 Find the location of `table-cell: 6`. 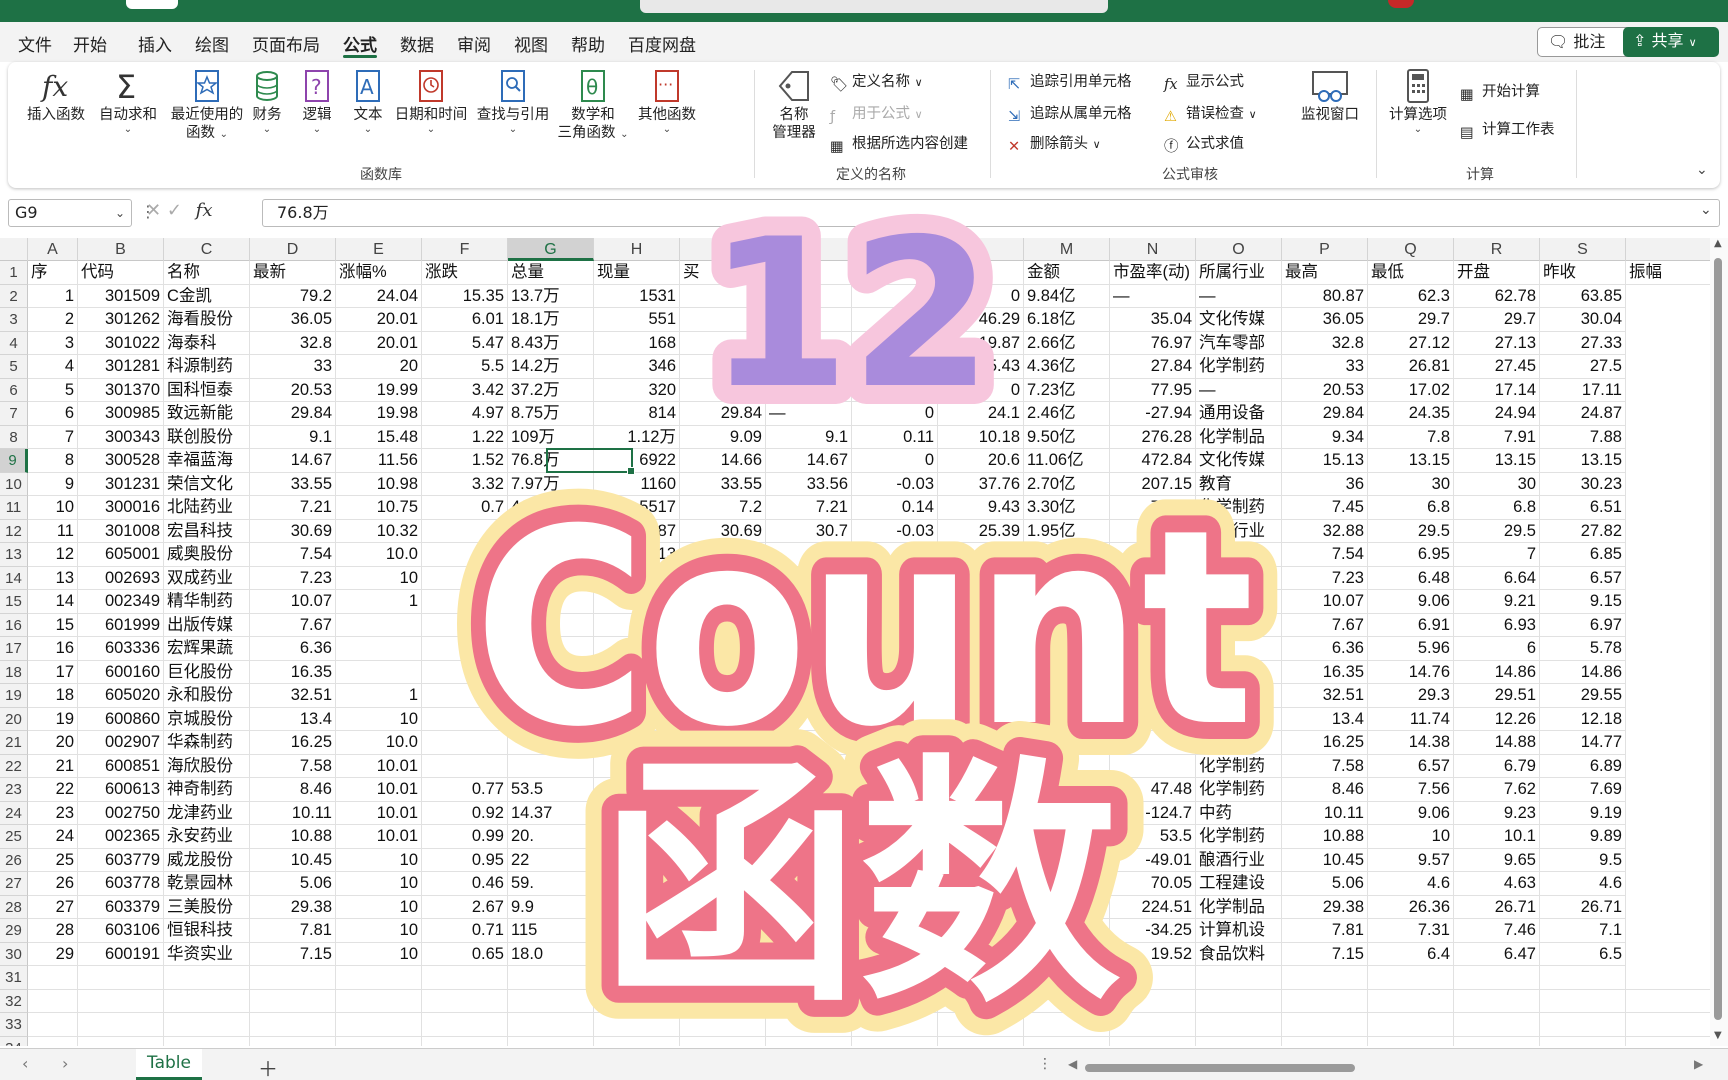

table-cell: 6 is located at coordinates (1497, 649).